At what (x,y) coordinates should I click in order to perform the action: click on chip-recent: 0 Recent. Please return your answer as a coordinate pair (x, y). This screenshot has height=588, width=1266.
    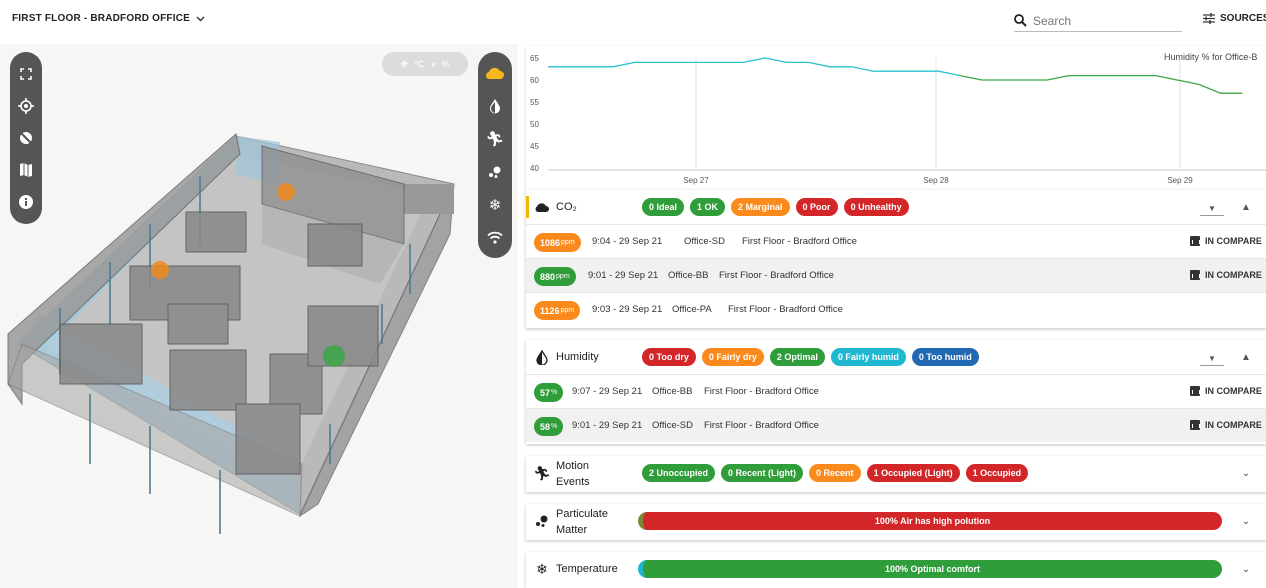
    Looking at the image, I should click on (835, 473).